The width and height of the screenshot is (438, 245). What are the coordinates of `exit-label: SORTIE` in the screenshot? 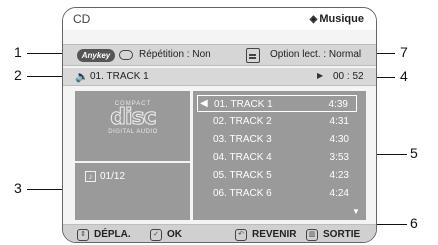 It's located at (341, 234).